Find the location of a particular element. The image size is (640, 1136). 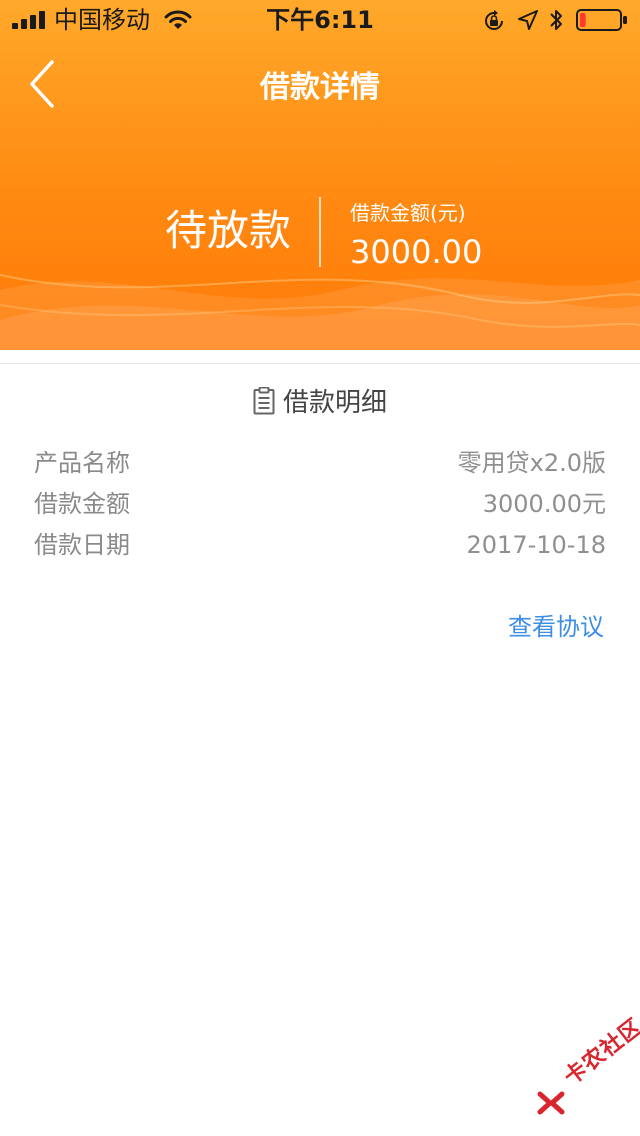

battery-icon is located at coordinates (601, 20).